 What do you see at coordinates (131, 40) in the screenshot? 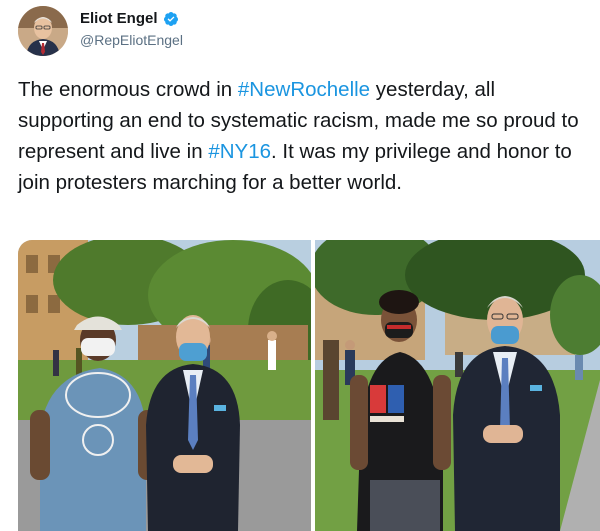
I see `author-handle: @RepEliotEngel` at bounding box center [131, 40].